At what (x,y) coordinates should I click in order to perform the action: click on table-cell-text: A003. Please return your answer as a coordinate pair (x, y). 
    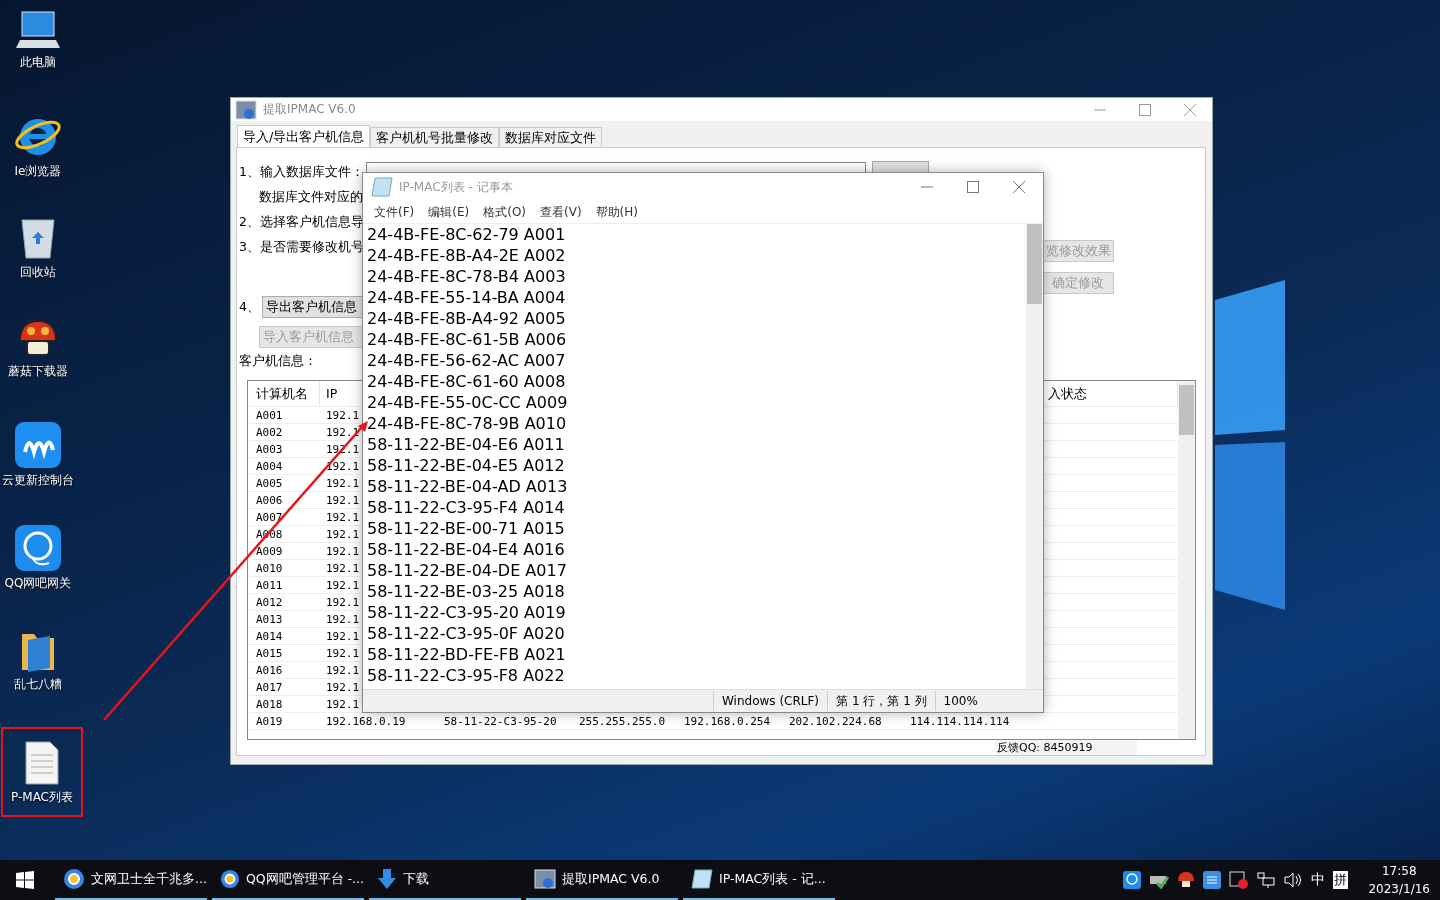
    Looking at the image, I should click on (269, 450).